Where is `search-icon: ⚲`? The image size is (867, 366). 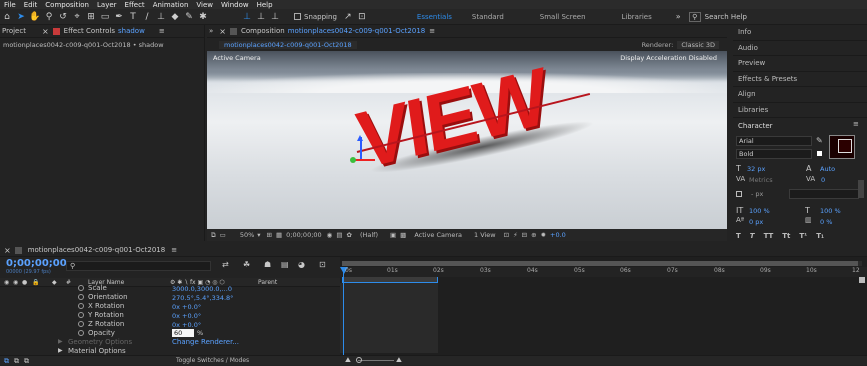 search-icon: ⚲ is located at coordinates (694, 16).